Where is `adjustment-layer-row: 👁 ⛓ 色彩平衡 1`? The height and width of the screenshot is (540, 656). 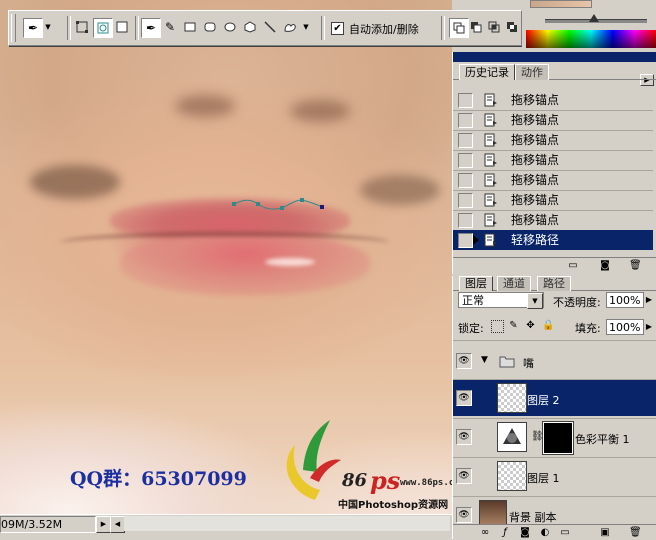
adjustment-layer-row: 👁 ⛓ 色彩平衡 1 is located at coordinates (554, 437).